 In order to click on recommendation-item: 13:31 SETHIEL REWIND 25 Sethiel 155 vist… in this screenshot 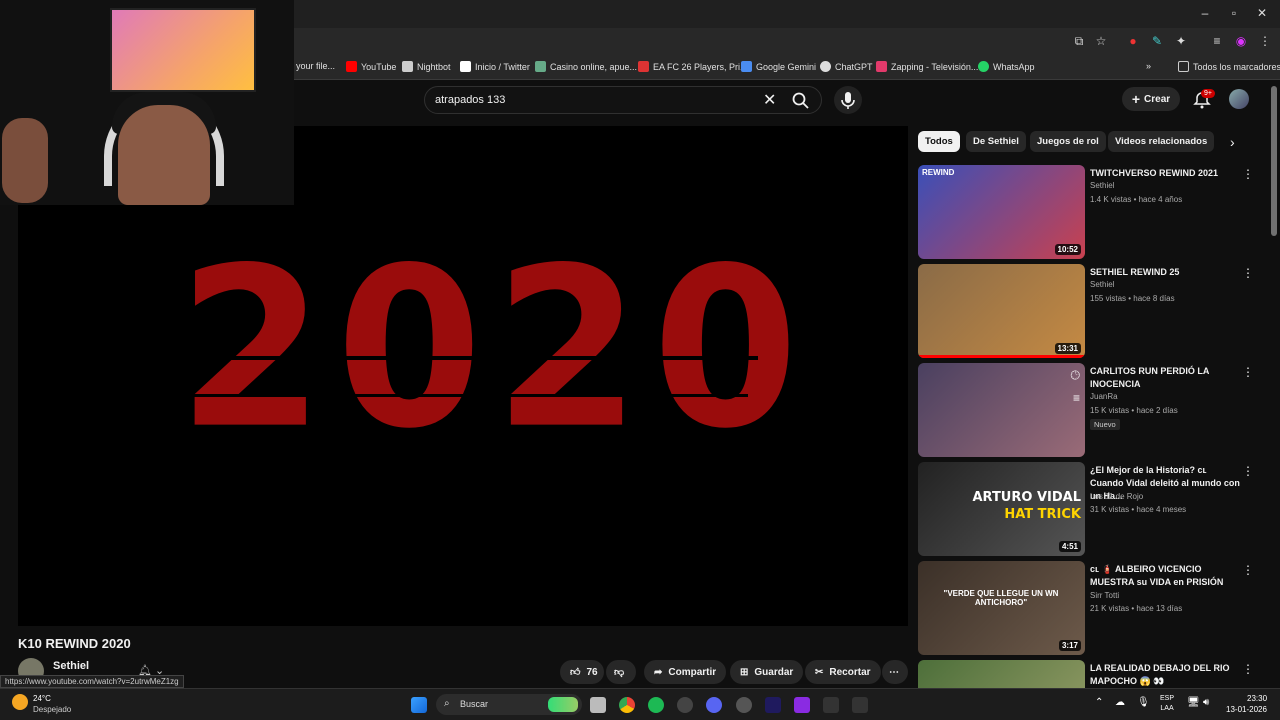, I will do `click(1090, 311)`.